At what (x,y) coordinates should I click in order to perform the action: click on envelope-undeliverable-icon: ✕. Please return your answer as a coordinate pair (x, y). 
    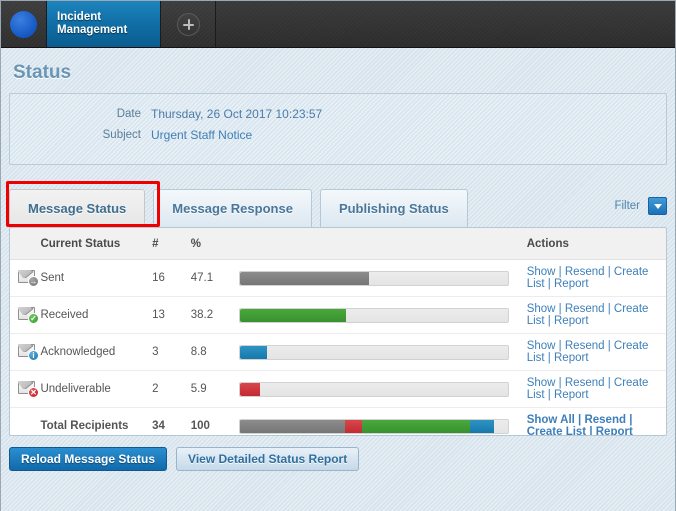
    Looking at the image, I should click on (28, 389).